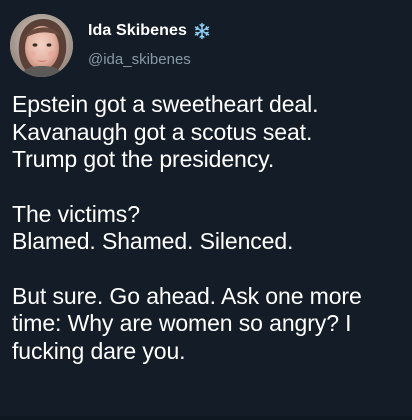  What do you see at coordinates (149, 44) in the screenshot?
I see `tweet-header: Ida Skibenes @ida_skibenes` at bounding box center [149, 44].